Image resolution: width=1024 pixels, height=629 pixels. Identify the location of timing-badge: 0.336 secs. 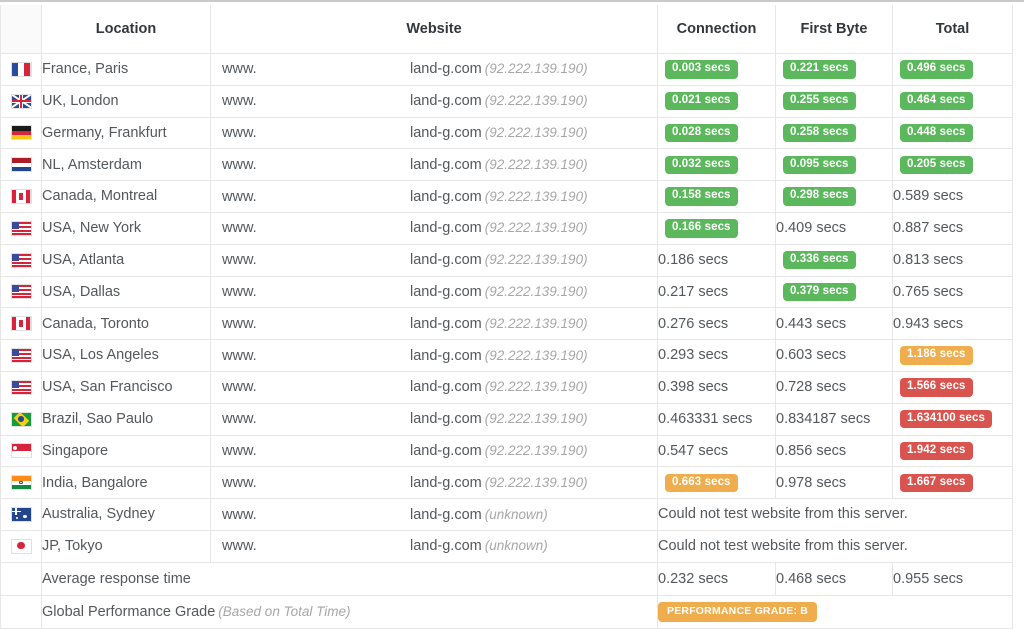
(819, 260).